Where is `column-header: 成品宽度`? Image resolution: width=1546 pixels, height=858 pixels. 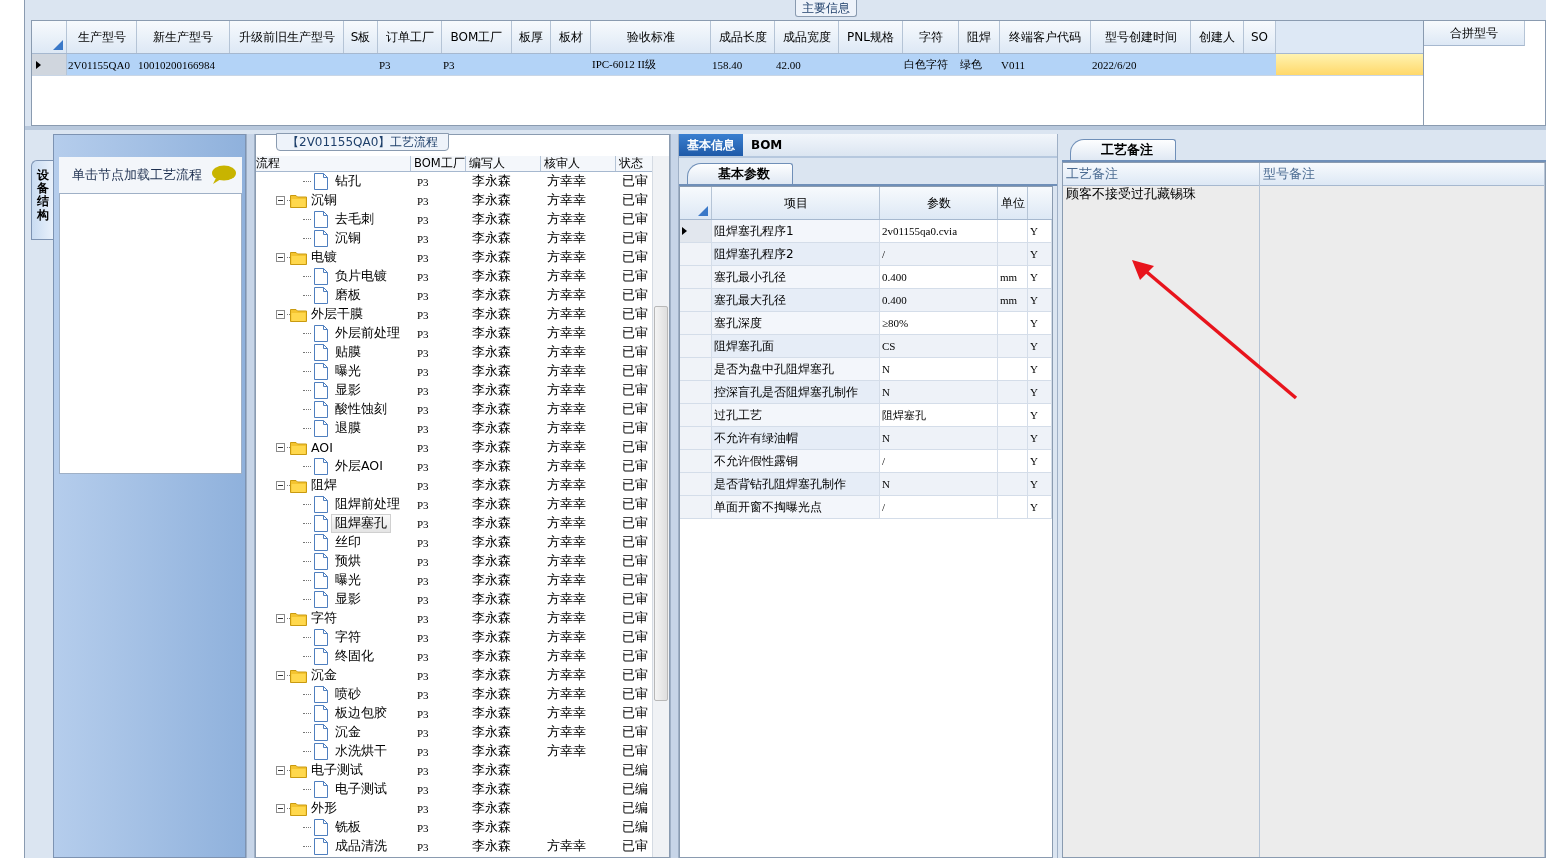
column-header: 成品宽度 is located at coordinates (807, 37).